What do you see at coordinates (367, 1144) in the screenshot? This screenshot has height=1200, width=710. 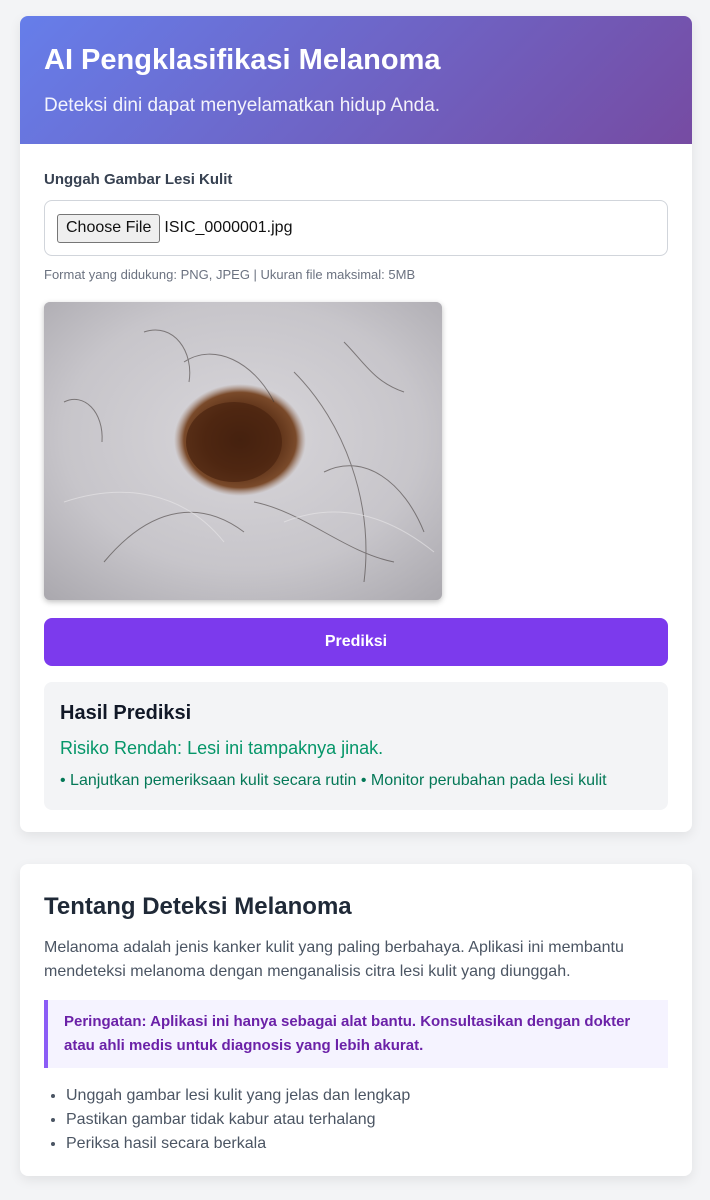 I see `list-item: Periksa hasil secara berkala` at bounding box center [367, 1144].